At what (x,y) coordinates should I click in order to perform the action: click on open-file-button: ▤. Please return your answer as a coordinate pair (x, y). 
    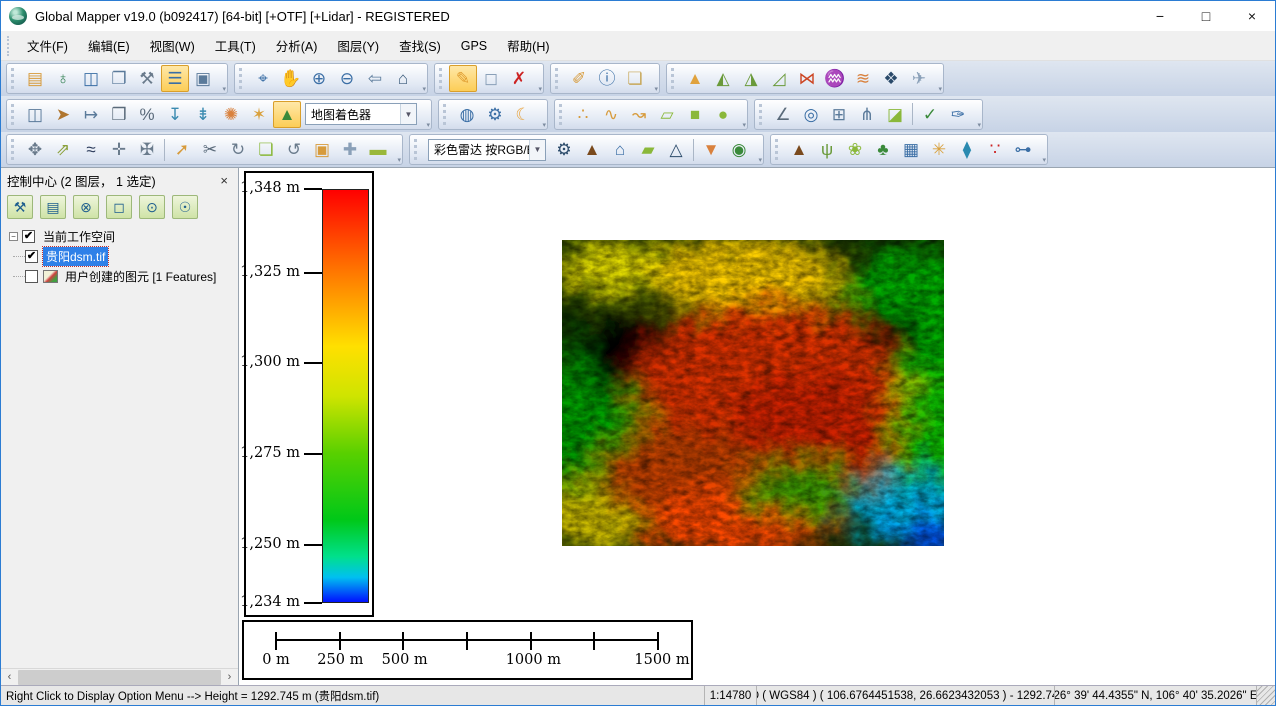
    Looking at the image, I should click on (35, 78).